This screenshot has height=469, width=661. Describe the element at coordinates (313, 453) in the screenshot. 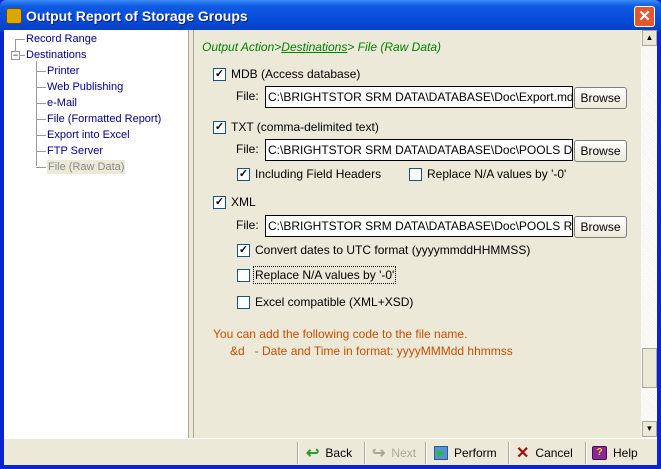

I see `back-arrow-icon: ↩` at that location.